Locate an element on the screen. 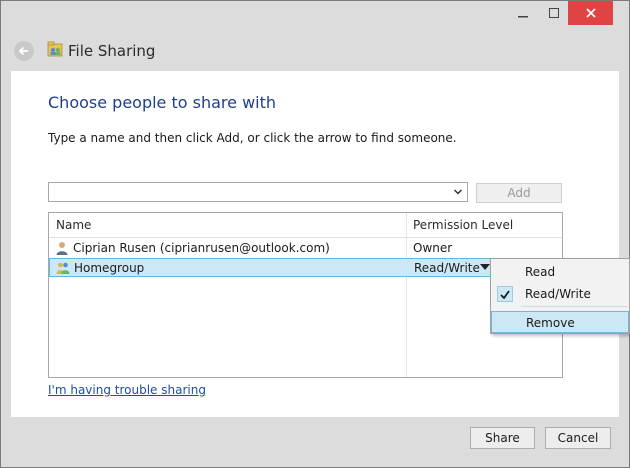  dialog-footer: Share Cancel is located at coordinates (315, 442).